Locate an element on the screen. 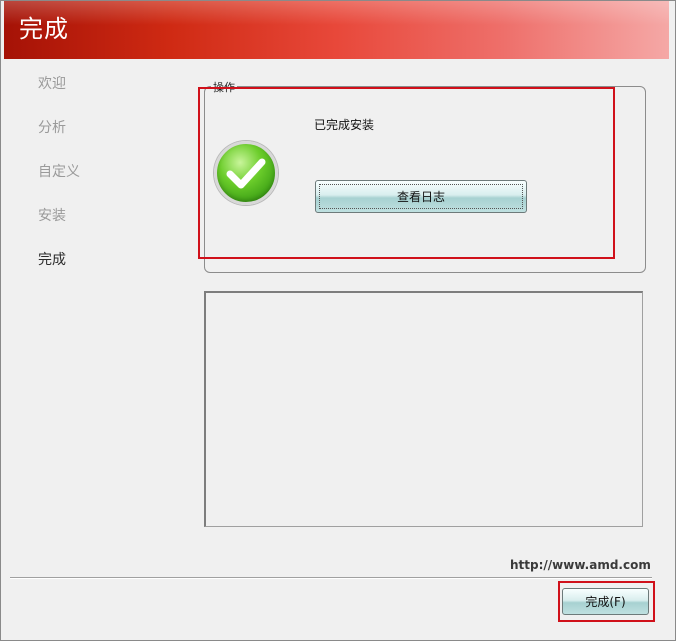 Image resolution: width=676 pixels, height=641 pixels. sidebar-item-analysis: 分析 is located at coordinates (52, 128).